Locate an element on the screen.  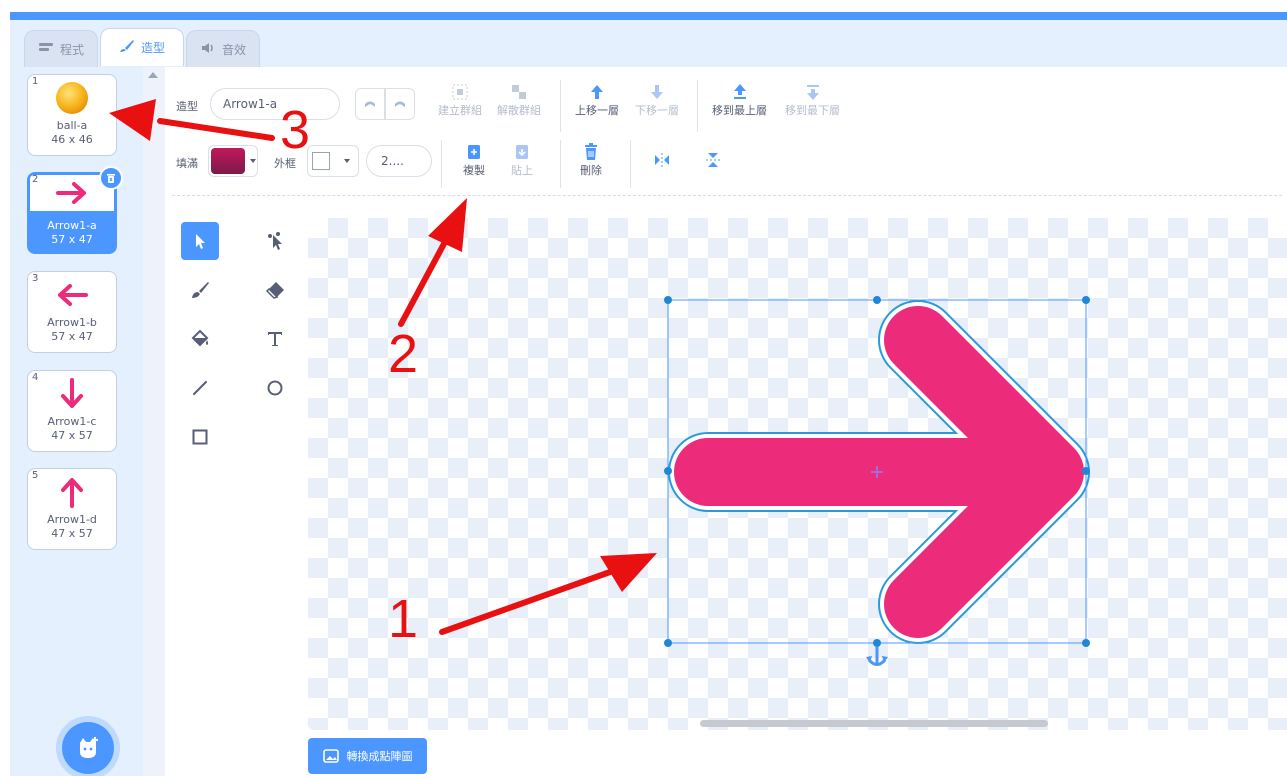
eraser-icon is located at coordinates (274, 290).